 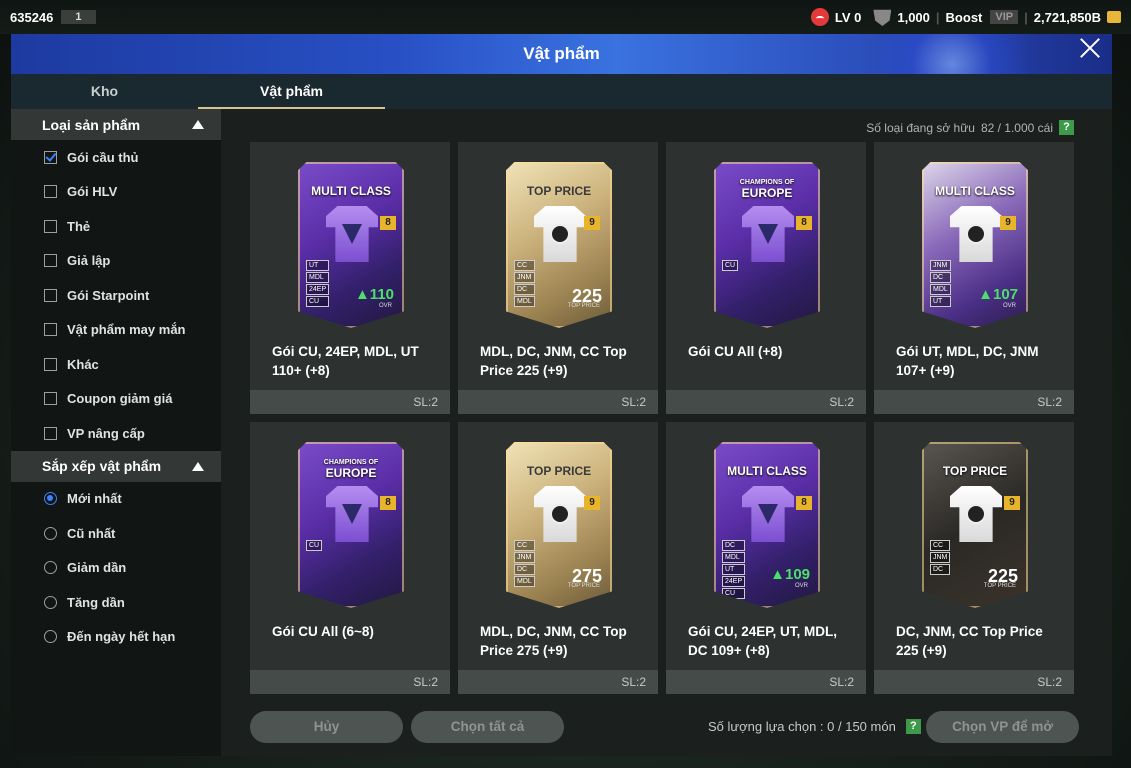 I want to click on item-card: CHAMPIONS OF EUROPE 8 CU Gói CU All (+8) SL:2, so click(x=766, y=278).